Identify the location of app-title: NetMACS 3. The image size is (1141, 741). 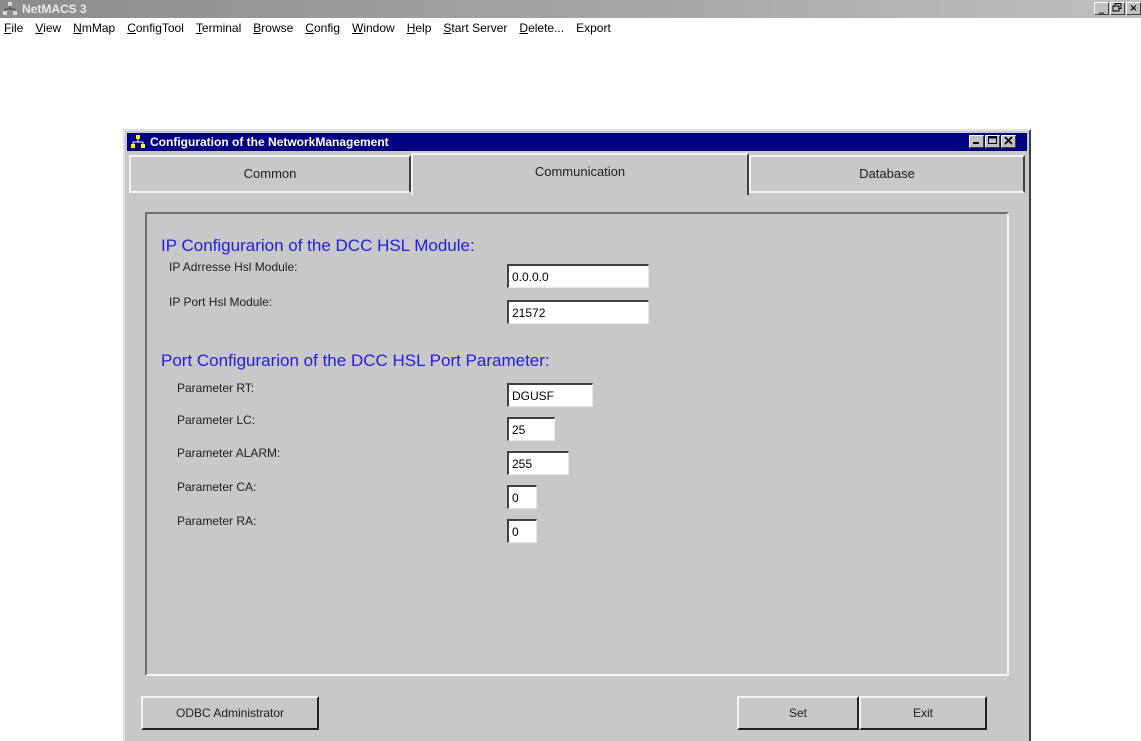
(54, 9).